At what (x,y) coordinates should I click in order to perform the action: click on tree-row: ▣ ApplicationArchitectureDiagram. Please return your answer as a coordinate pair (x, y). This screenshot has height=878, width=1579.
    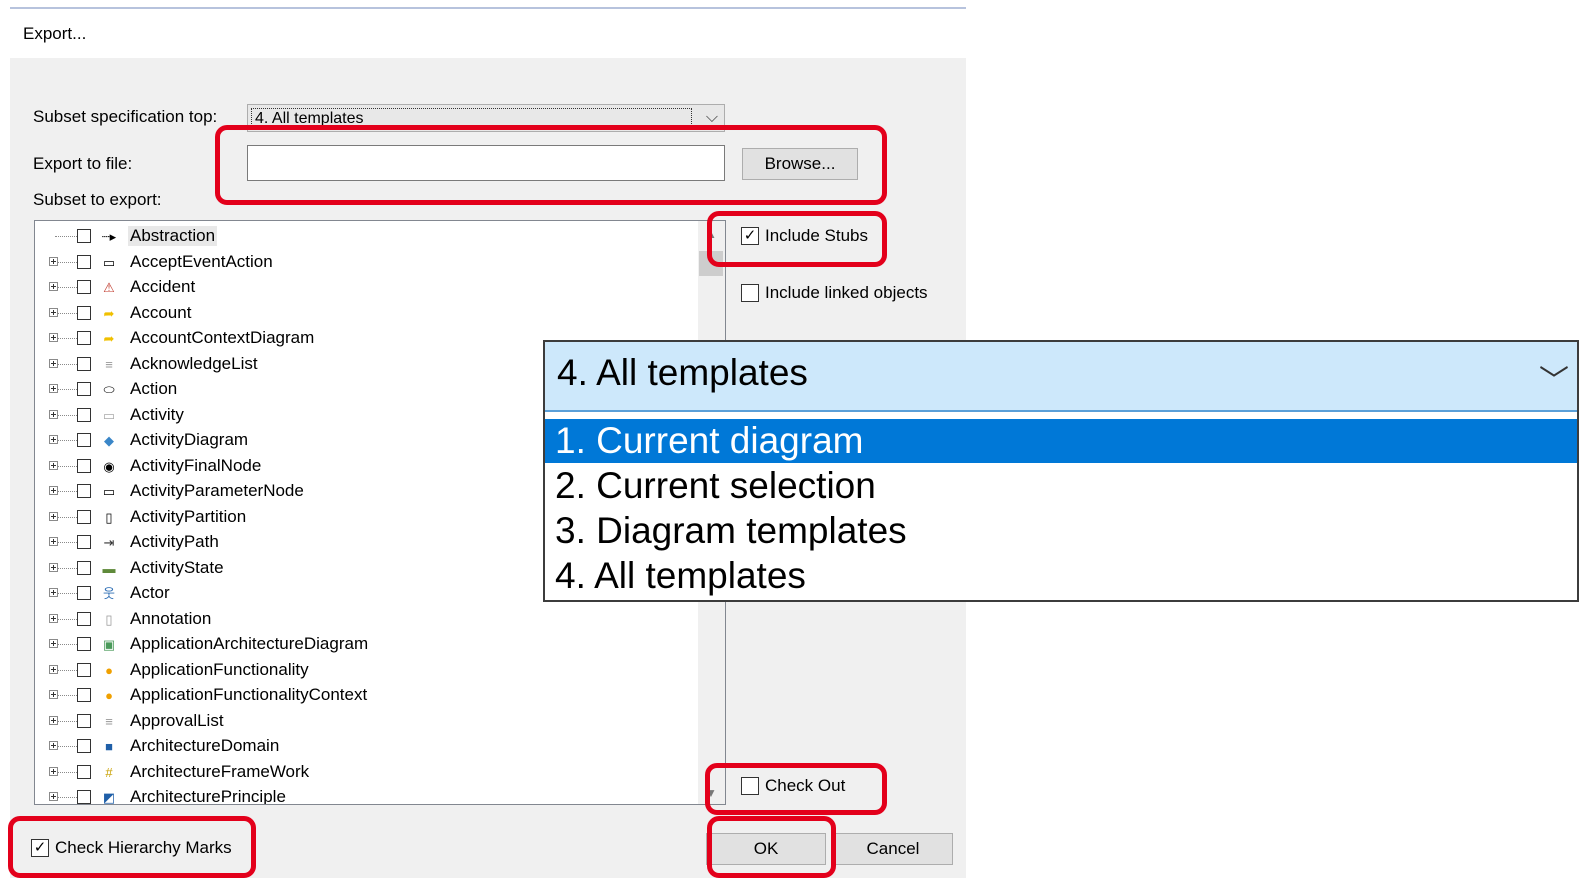
    Looking at the image, I should click on (365, 644).